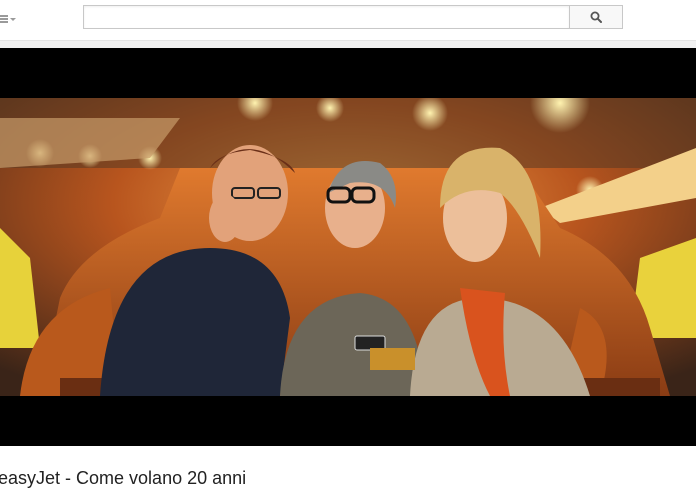 This screenshot has height=499, width=696. Describe the element at coordinates (13, 19) in the screenshot. I see `chevron-down-icon` at that location.